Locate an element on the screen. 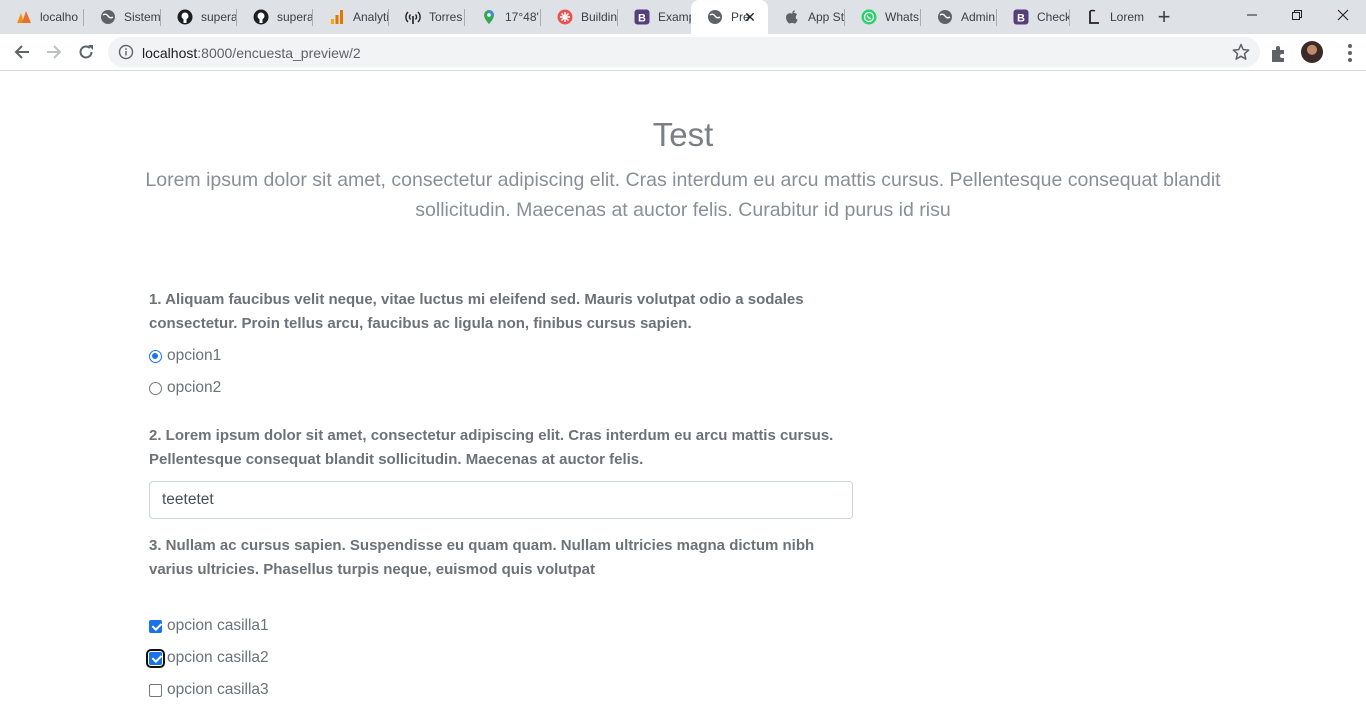  tab-label: 17°48' is located at coordinates (522, 17).